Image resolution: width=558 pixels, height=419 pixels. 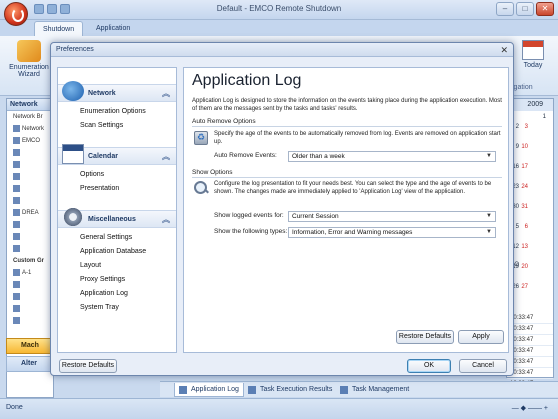 What do you see at coordinates (352, 232) in the screenshot?
I see `select-value: Information, Error and Warning messages` at bounding box center [352, 232].